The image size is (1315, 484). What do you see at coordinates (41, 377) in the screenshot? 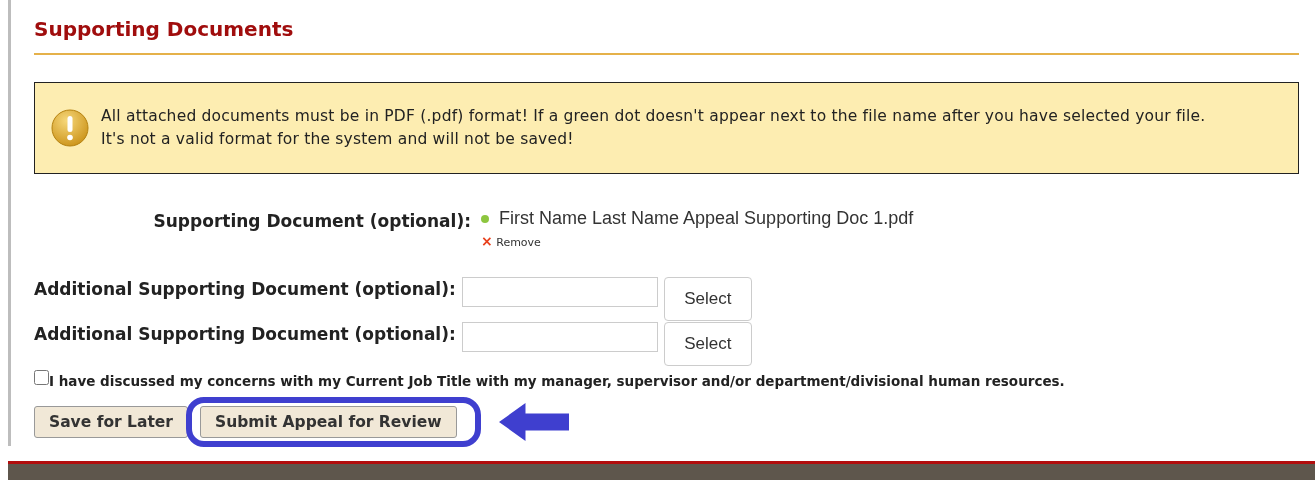
I see `checkbox` at bounding box center [41, 377].